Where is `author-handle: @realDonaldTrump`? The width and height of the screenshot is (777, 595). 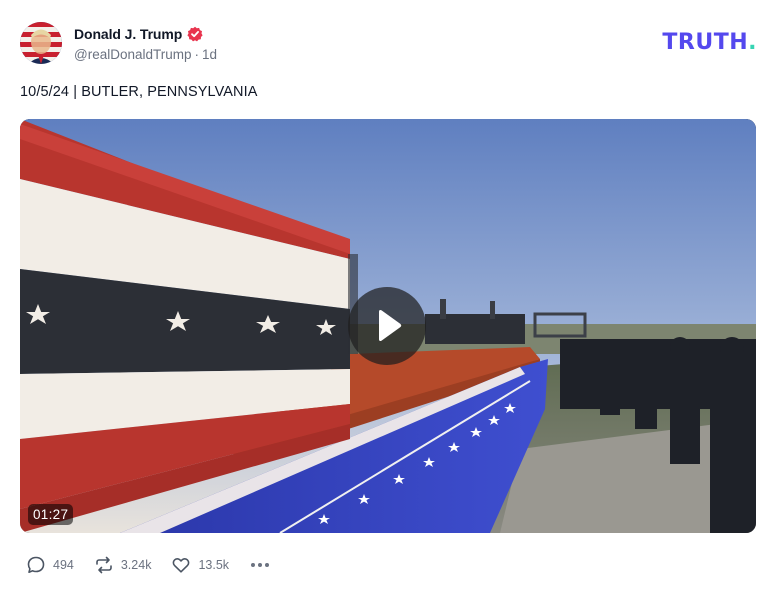
author-handle: @realDonaldTrump is located at coordinates (133, 54).